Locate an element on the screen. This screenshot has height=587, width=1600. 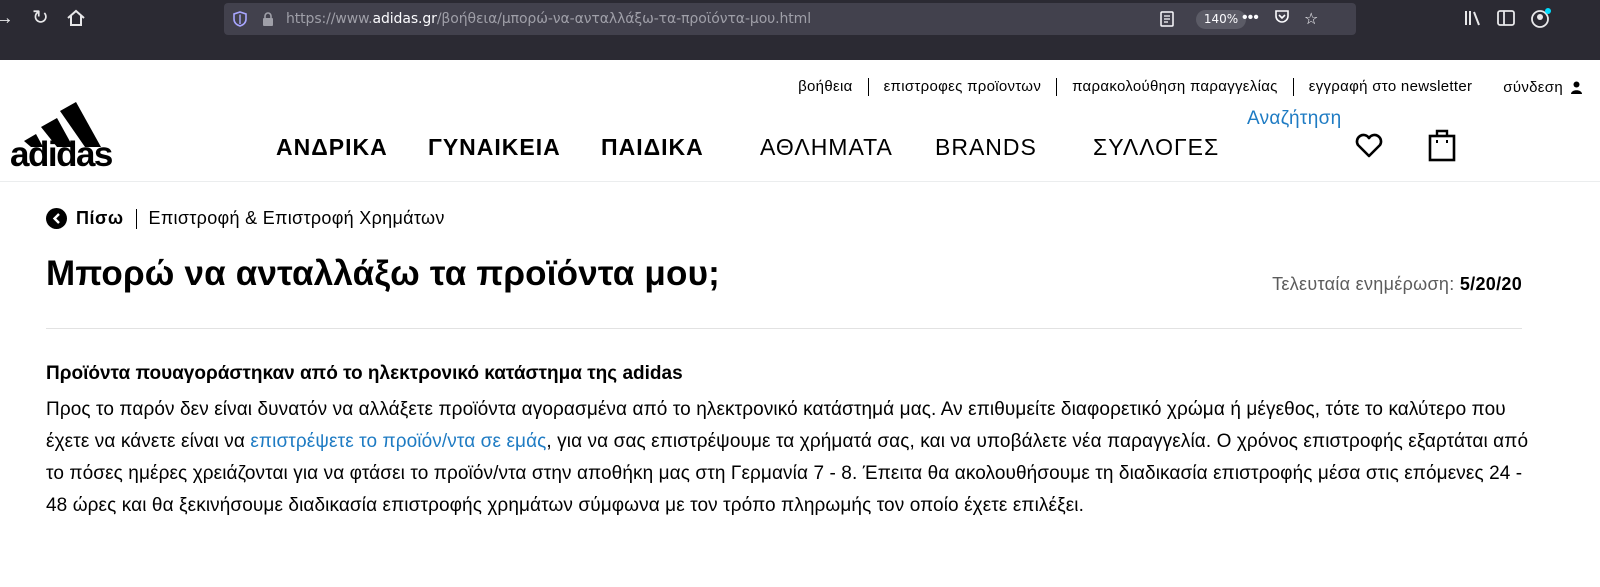
nav-brands: BRANDS is located at coordinates (986, 147).